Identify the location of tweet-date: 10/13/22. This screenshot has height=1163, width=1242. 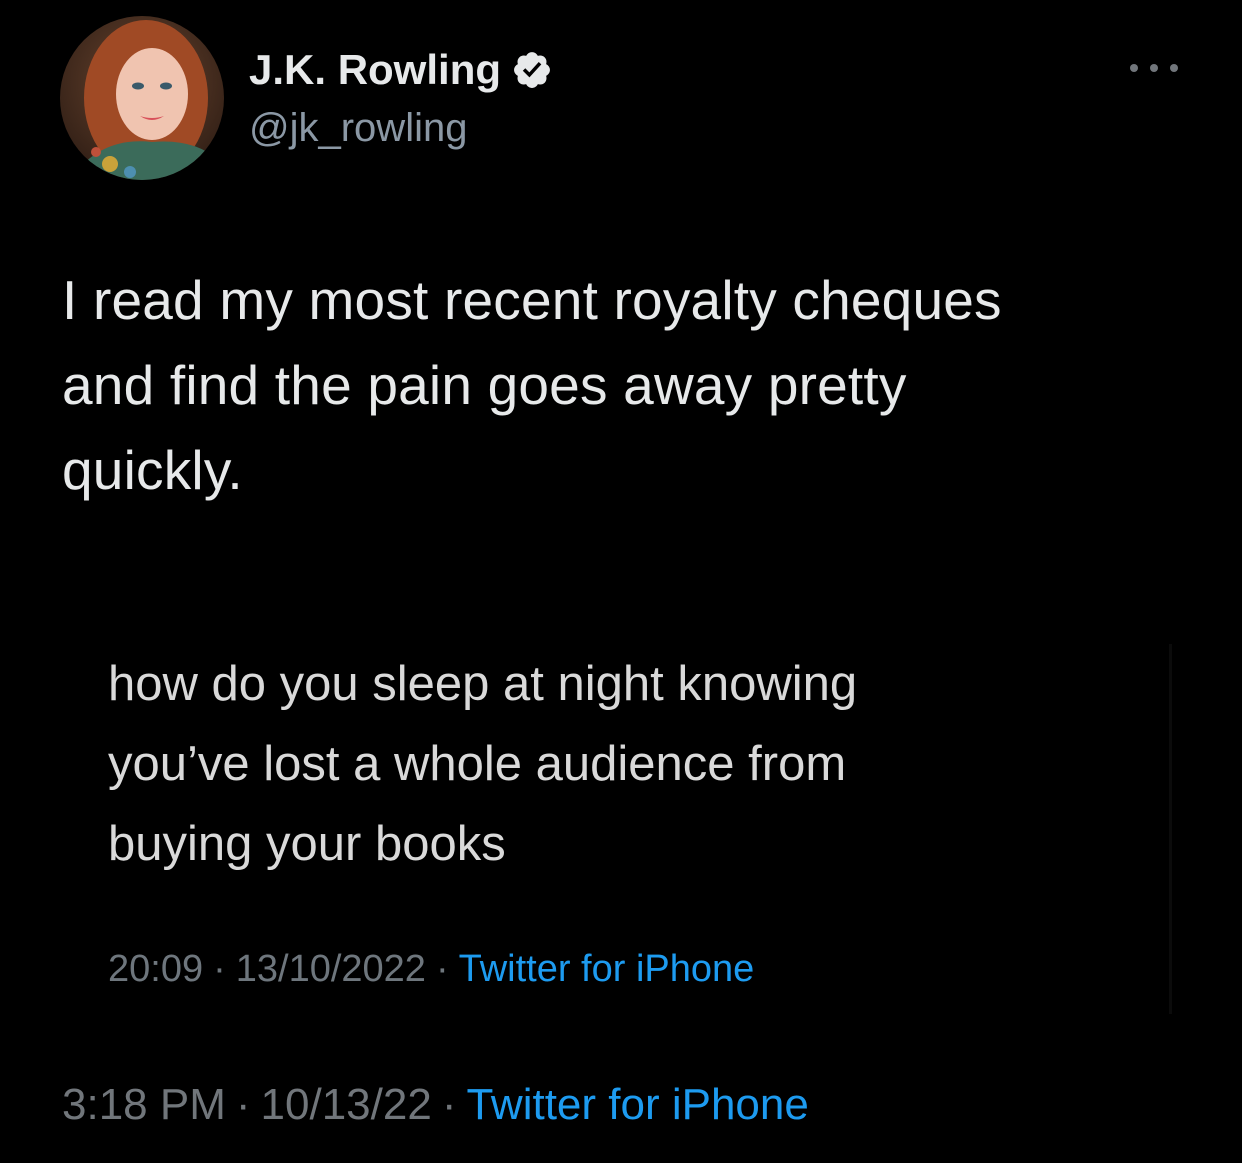
(346, 1104).